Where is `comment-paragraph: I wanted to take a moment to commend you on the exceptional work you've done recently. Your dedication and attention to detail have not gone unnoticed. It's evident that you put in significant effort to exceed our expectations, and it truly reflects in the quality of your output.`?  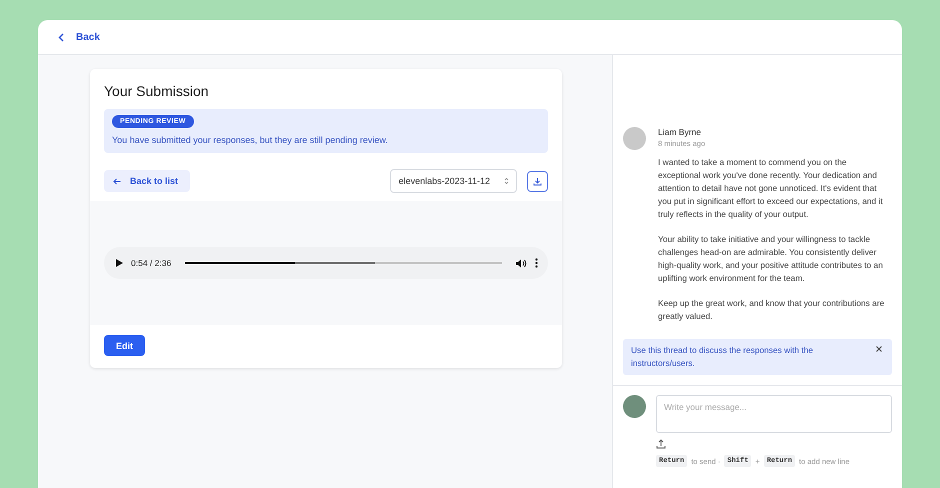 comment-paragraph: I wanted to take a moment to commend you on the exceptional work you've done recently. Your dedication and attention to detail have not gone unnoticed. It's evident that you put in significant effort to exceed our expectations, and it truly reflects in the quality of your output. is located at coordinates (771, 188).